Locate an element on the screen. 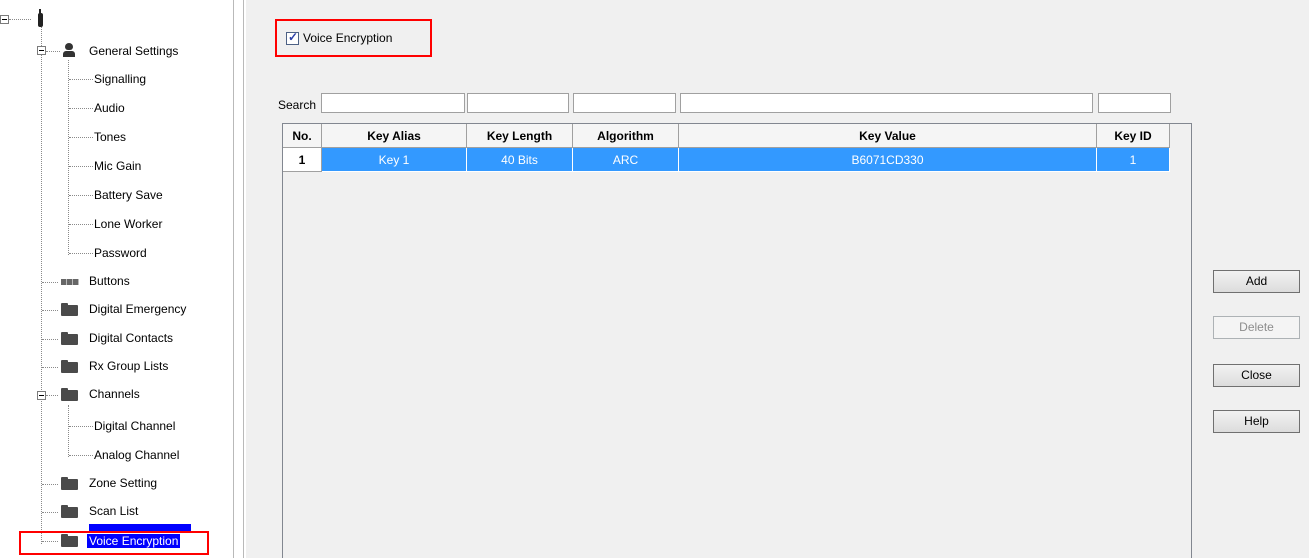 The image size is (1309, 558). tree-item-lone-worker: Lone Worker is located at coordinates (128, 224).